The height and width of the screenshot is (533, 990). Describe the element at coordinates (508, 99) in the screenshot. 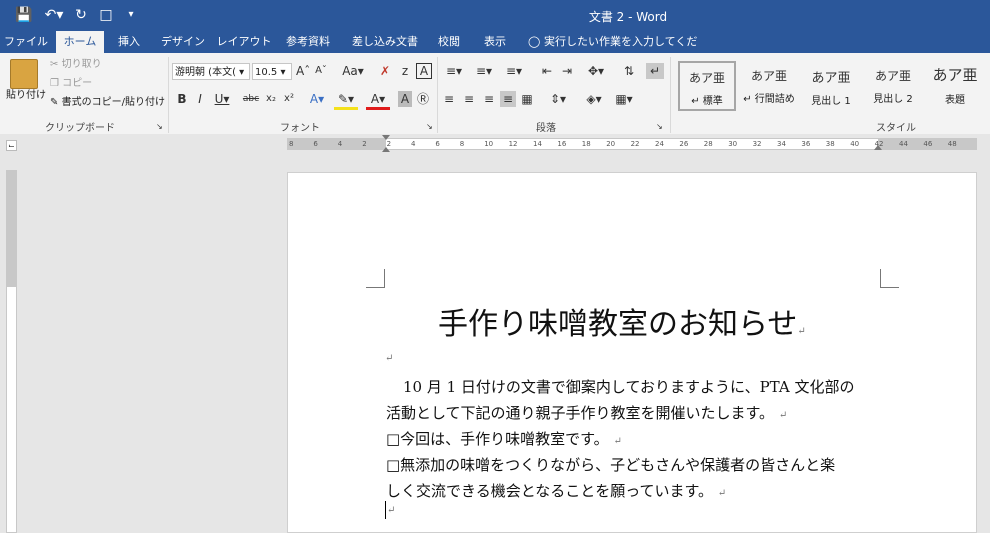

I see `justify-icon: ≡` at that location.